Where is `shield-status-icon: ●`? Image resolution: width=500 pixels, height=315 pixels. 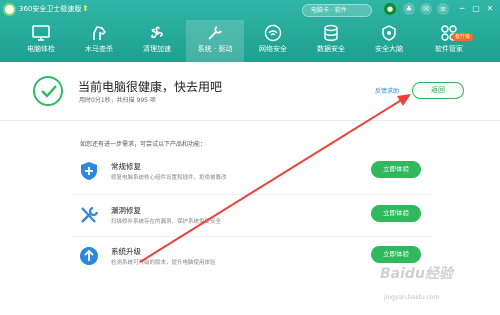
shield-status-icon: ● is located at coordinates (390, 9).